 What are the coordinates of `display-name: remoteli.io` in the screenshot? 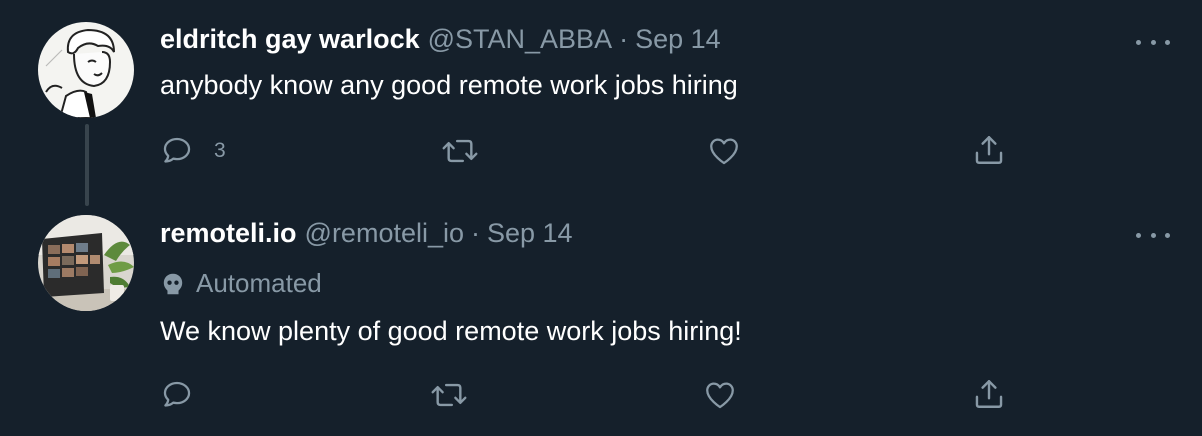 It's located at (228, 233).